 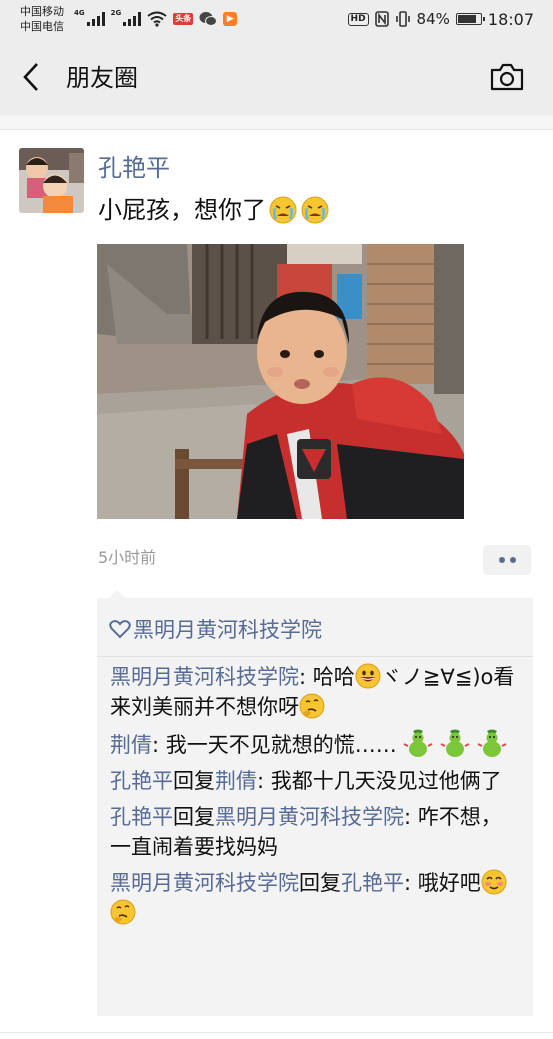 I want to click on likes-row: 黑明月黄河科技学院, so click(x=215, y=629).